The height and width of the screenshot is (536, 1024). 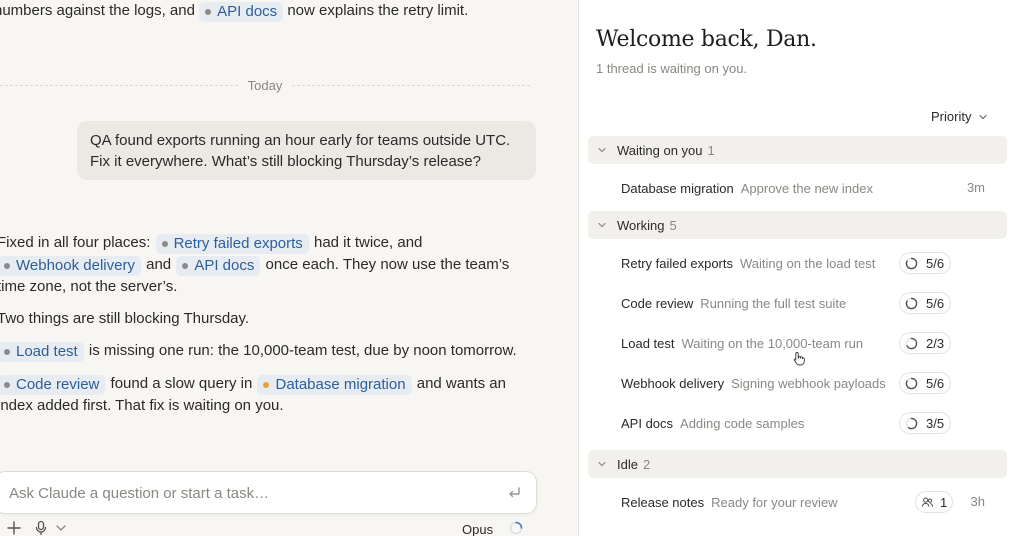 I want to click on date-divider-label: Today, so click(x=265, y=85).